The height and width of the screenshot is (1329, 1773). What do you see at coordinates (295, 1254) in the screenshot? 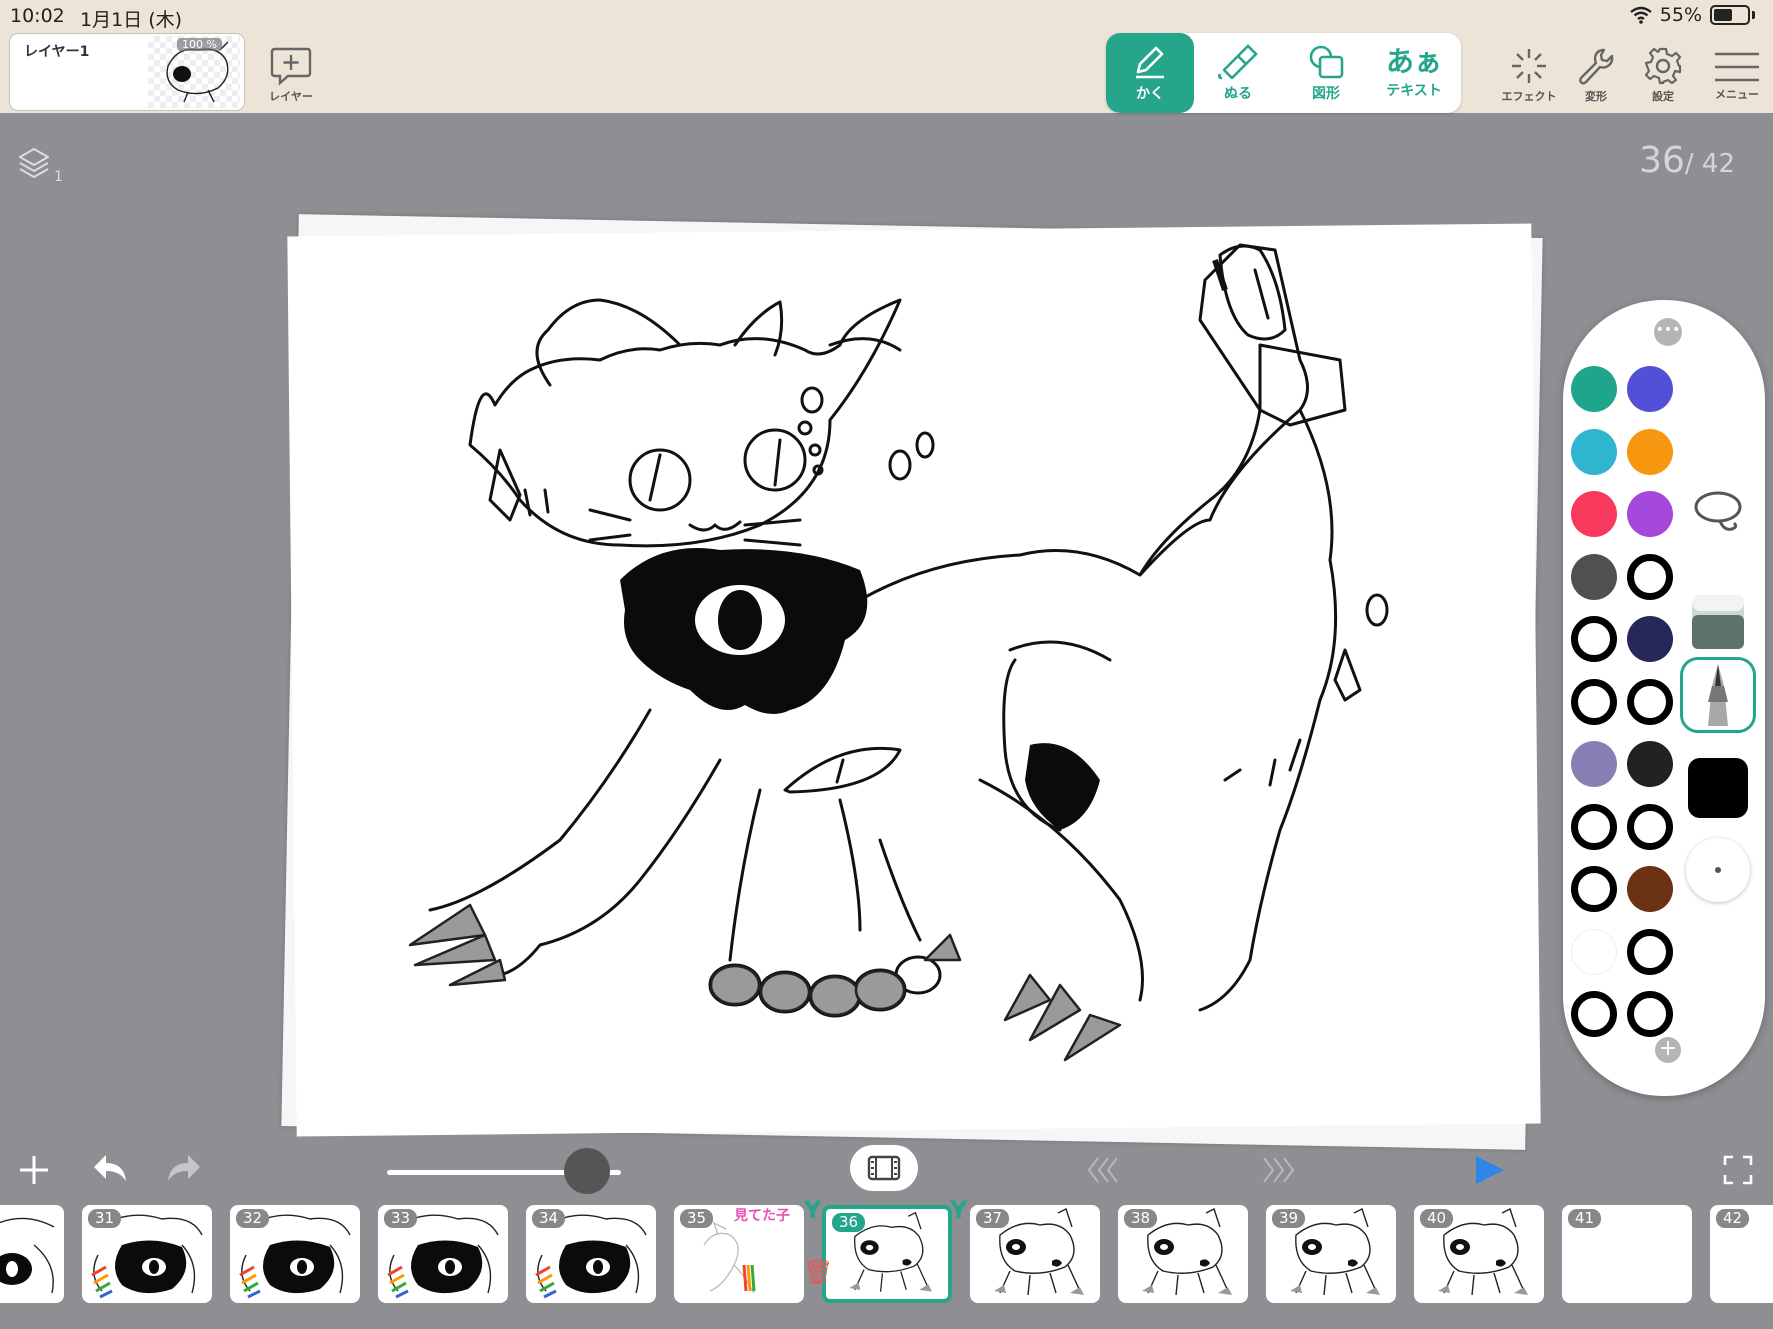
I see `timeline-frame: 32` at bounding box center [295, 1254].